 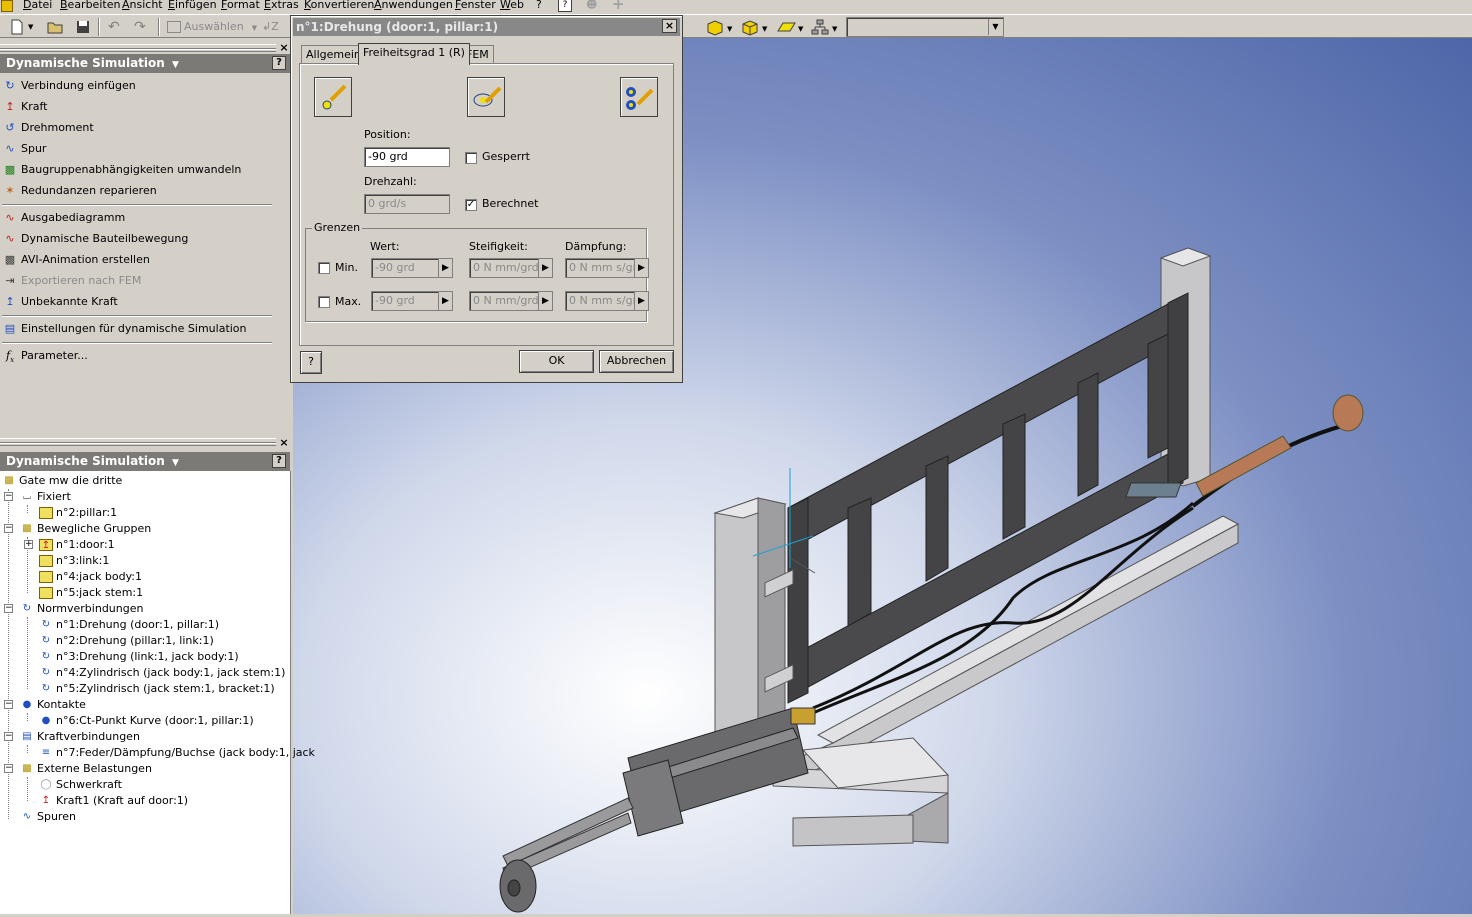 I want to click on tree-item: n°4:jack body:1, so click(x=90, y=577).